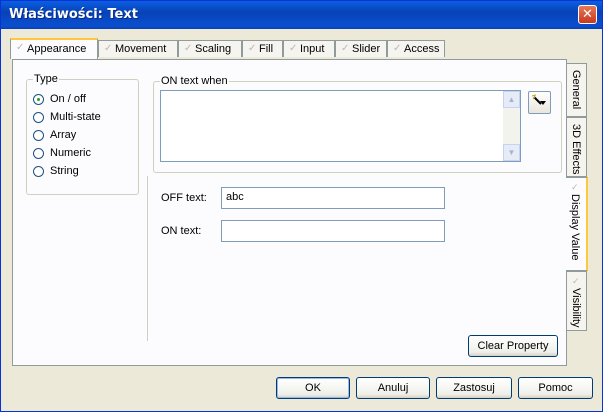 This screenshot has height=412, width=603. Describe the element at coordinates (75, 117) in the screenshot. I see `radio-label: Multi-state` at that location.